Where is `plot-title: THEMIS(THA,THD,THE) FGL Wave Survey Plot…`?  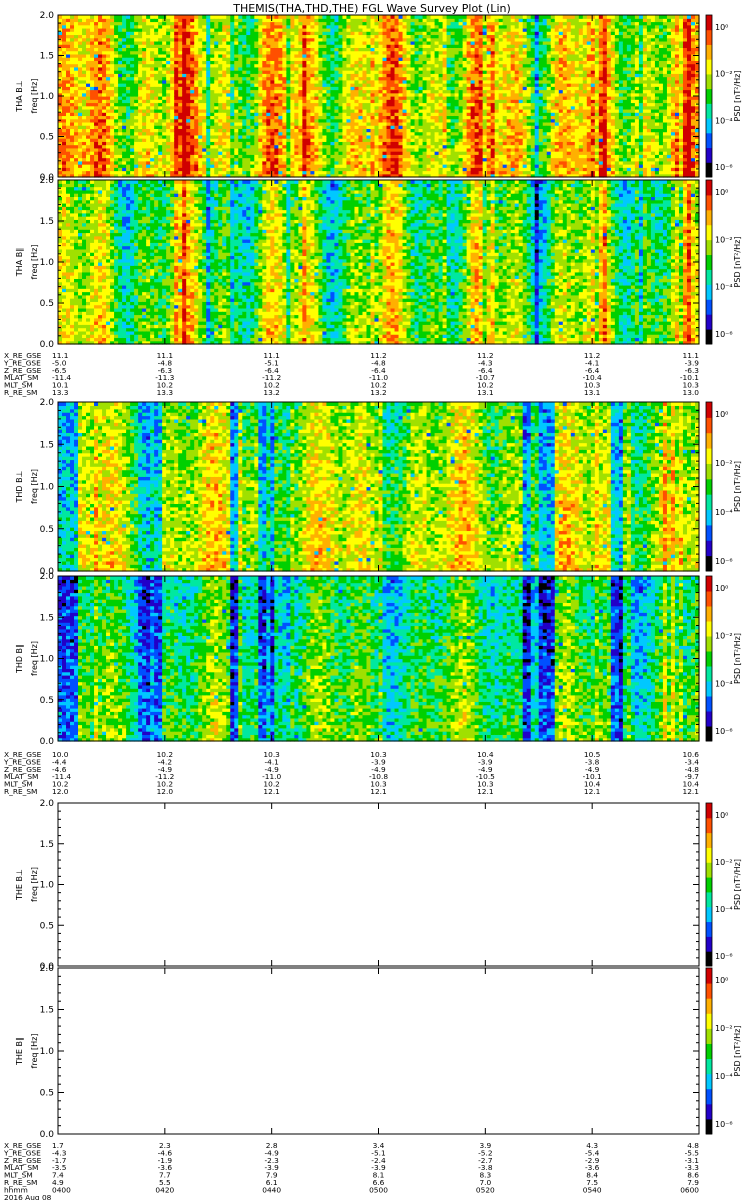
plot-title: THEMIS(THA,THD,THE) FGL Wave Survey Plot… is located at coordinates (371, 8).